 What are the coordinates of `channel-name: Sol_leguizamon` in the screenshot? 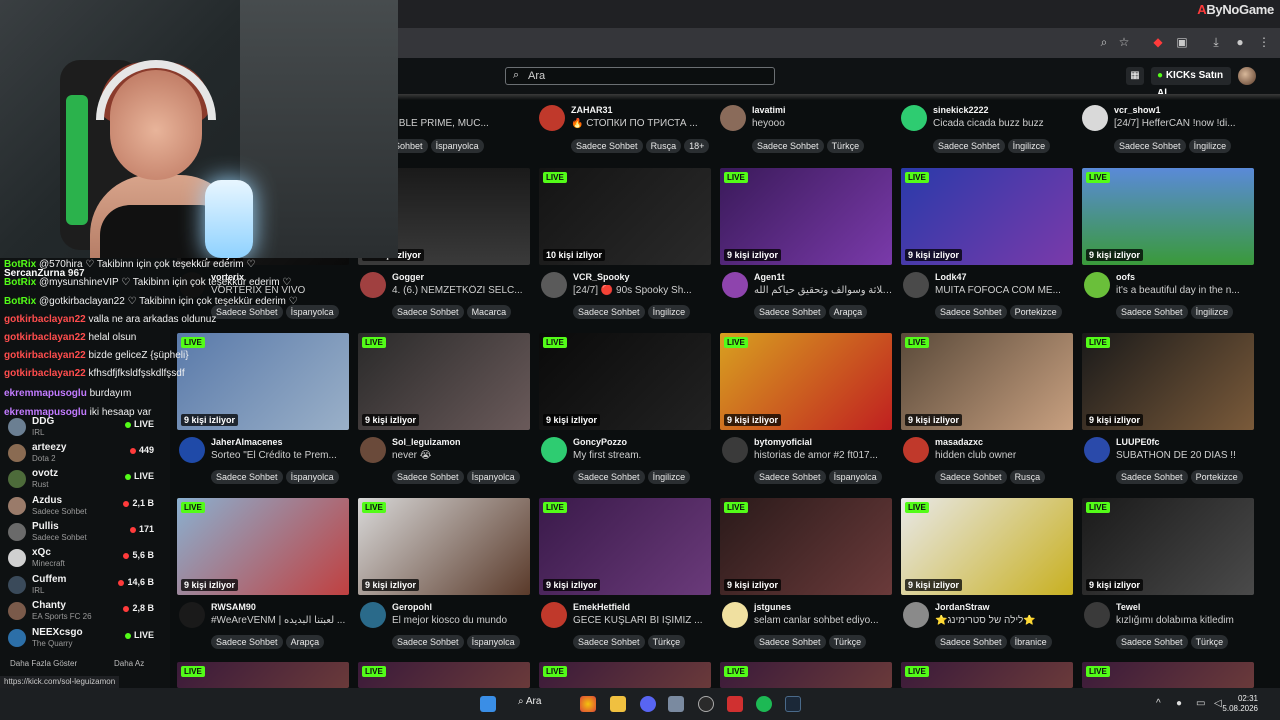 It's located at (426, 442).